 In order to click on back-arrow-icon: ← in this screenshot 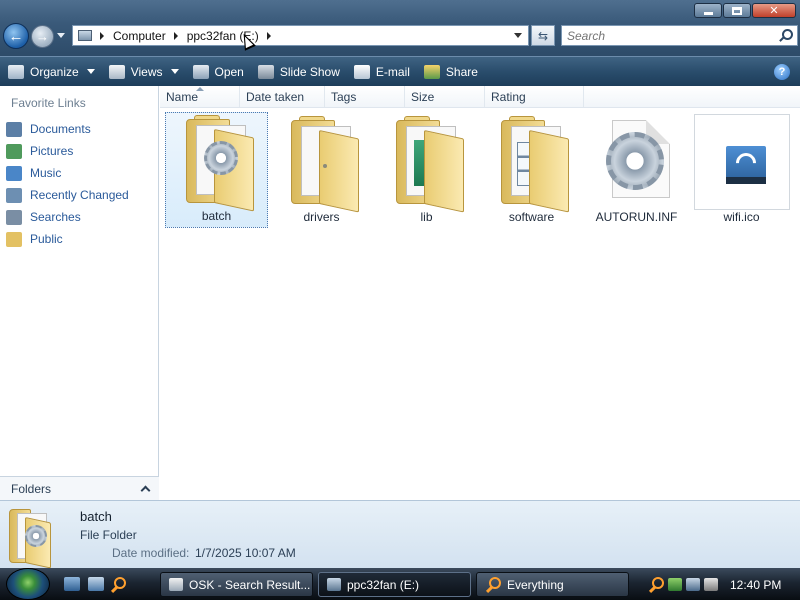, I will do `click(16, 36)`.